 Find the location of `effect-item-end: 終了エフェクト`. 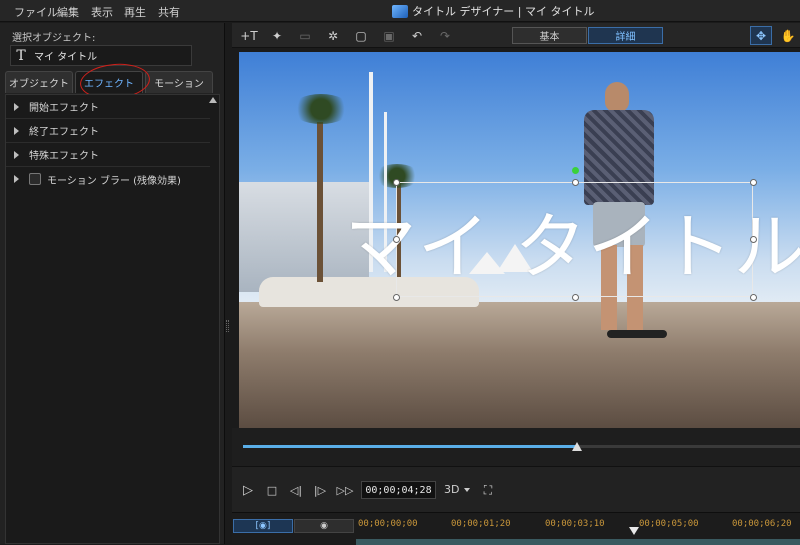

effect-item-end: 終了エフェクト is located at coordinates (108, 131).